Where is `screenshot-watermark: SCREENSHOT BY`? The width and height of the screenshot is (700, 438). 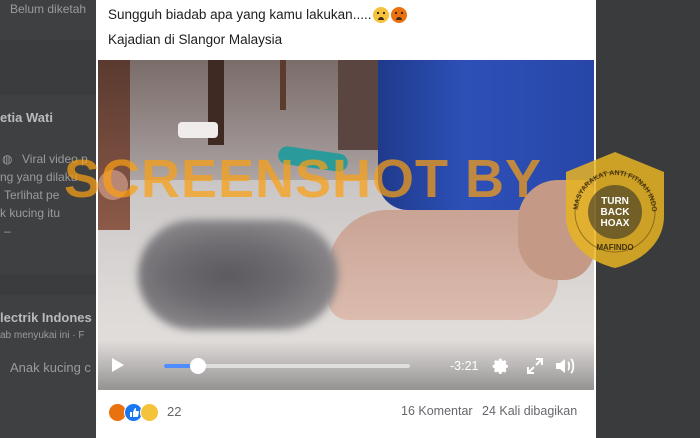 screenshot-watermark: SCREENSHOT BY is located at coordinates (303, 179).